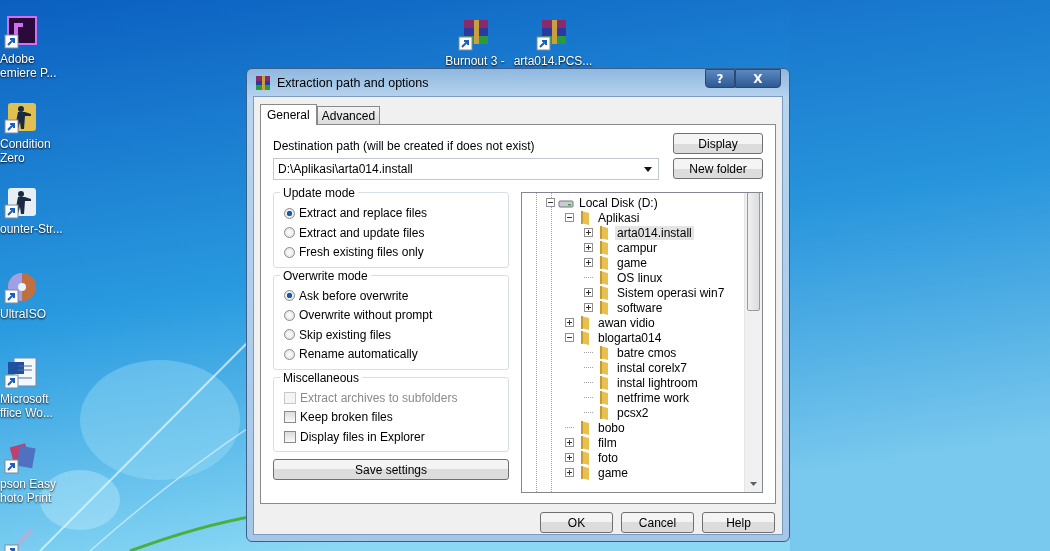 The height and width of the screenshot is (551, 1050). Describe the element at coordinates (391, 469) in the screenshot. I see `save-settings-button: Save settings` at that location.